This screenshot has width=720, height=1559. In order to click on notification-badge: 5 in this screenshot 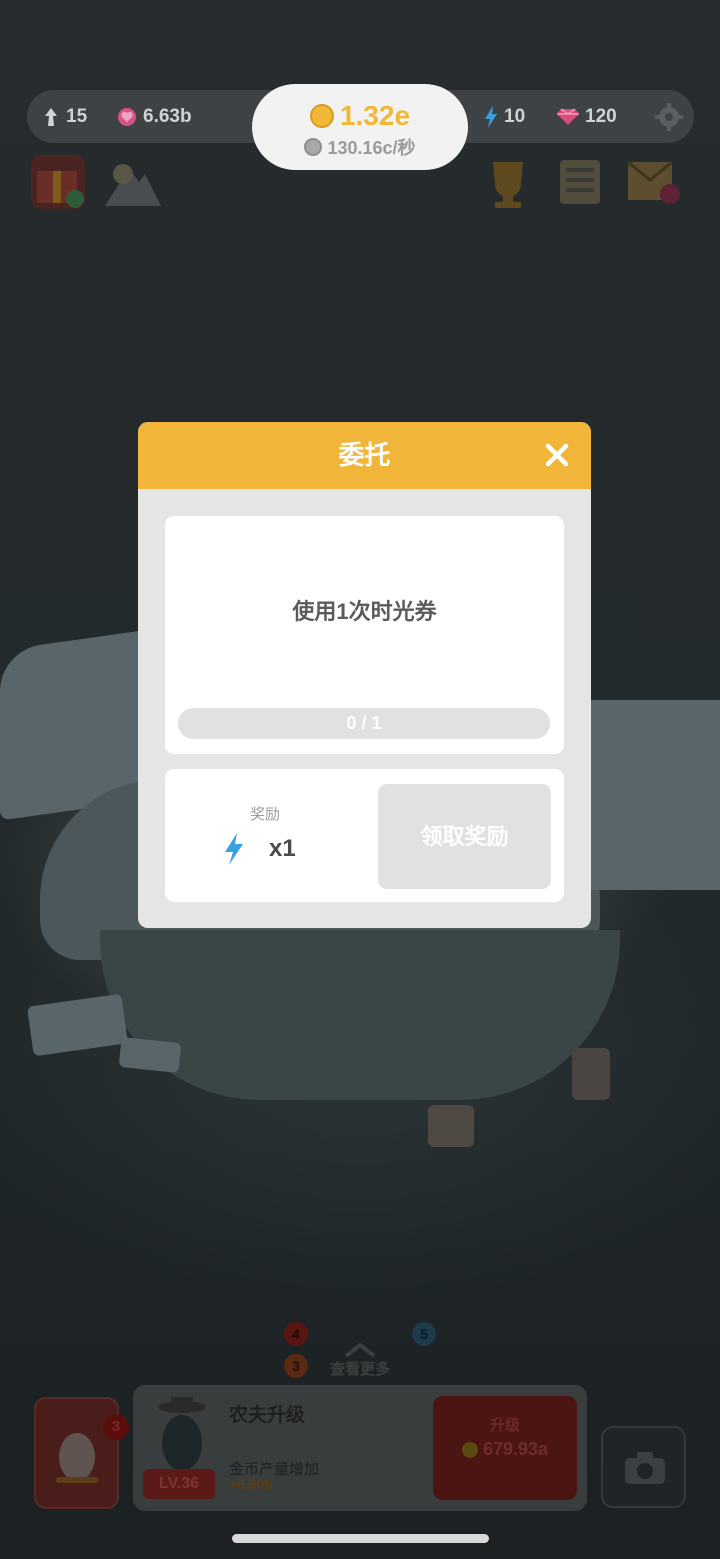, I will do `click(424, 1334)`.